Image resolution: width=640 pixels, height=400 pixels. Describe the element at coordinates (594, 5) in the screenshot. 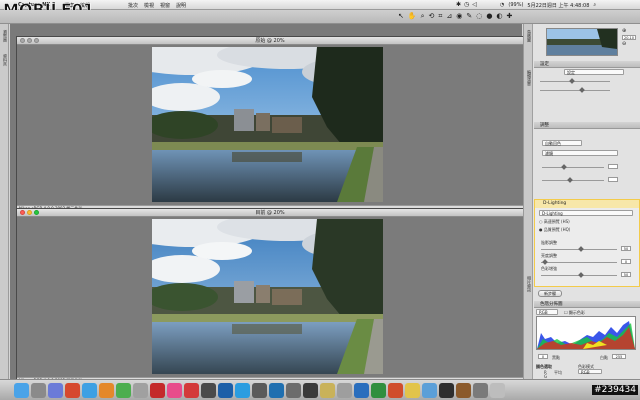

I see `search-icon: ⌕` at that location.